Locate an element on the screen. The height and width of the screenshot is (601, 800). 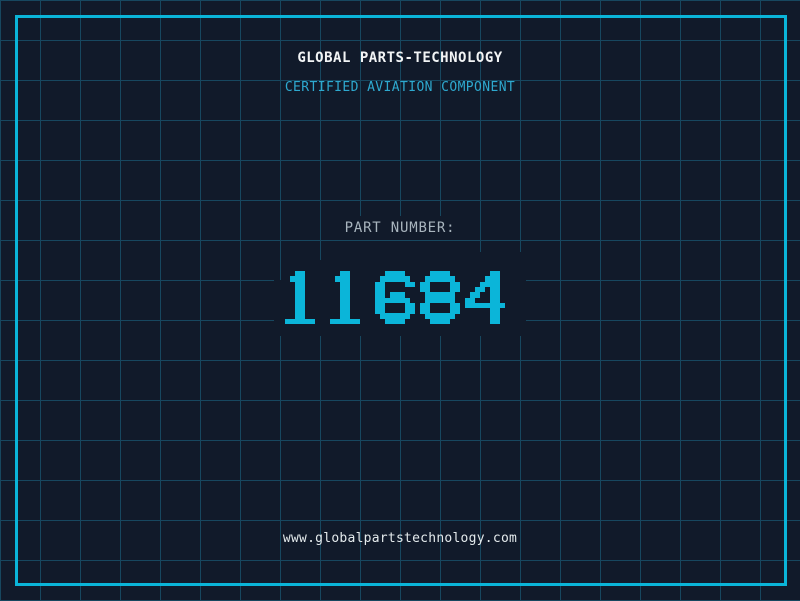
part-number-label: PART NUMBER: is located at coordinates (400, 228).